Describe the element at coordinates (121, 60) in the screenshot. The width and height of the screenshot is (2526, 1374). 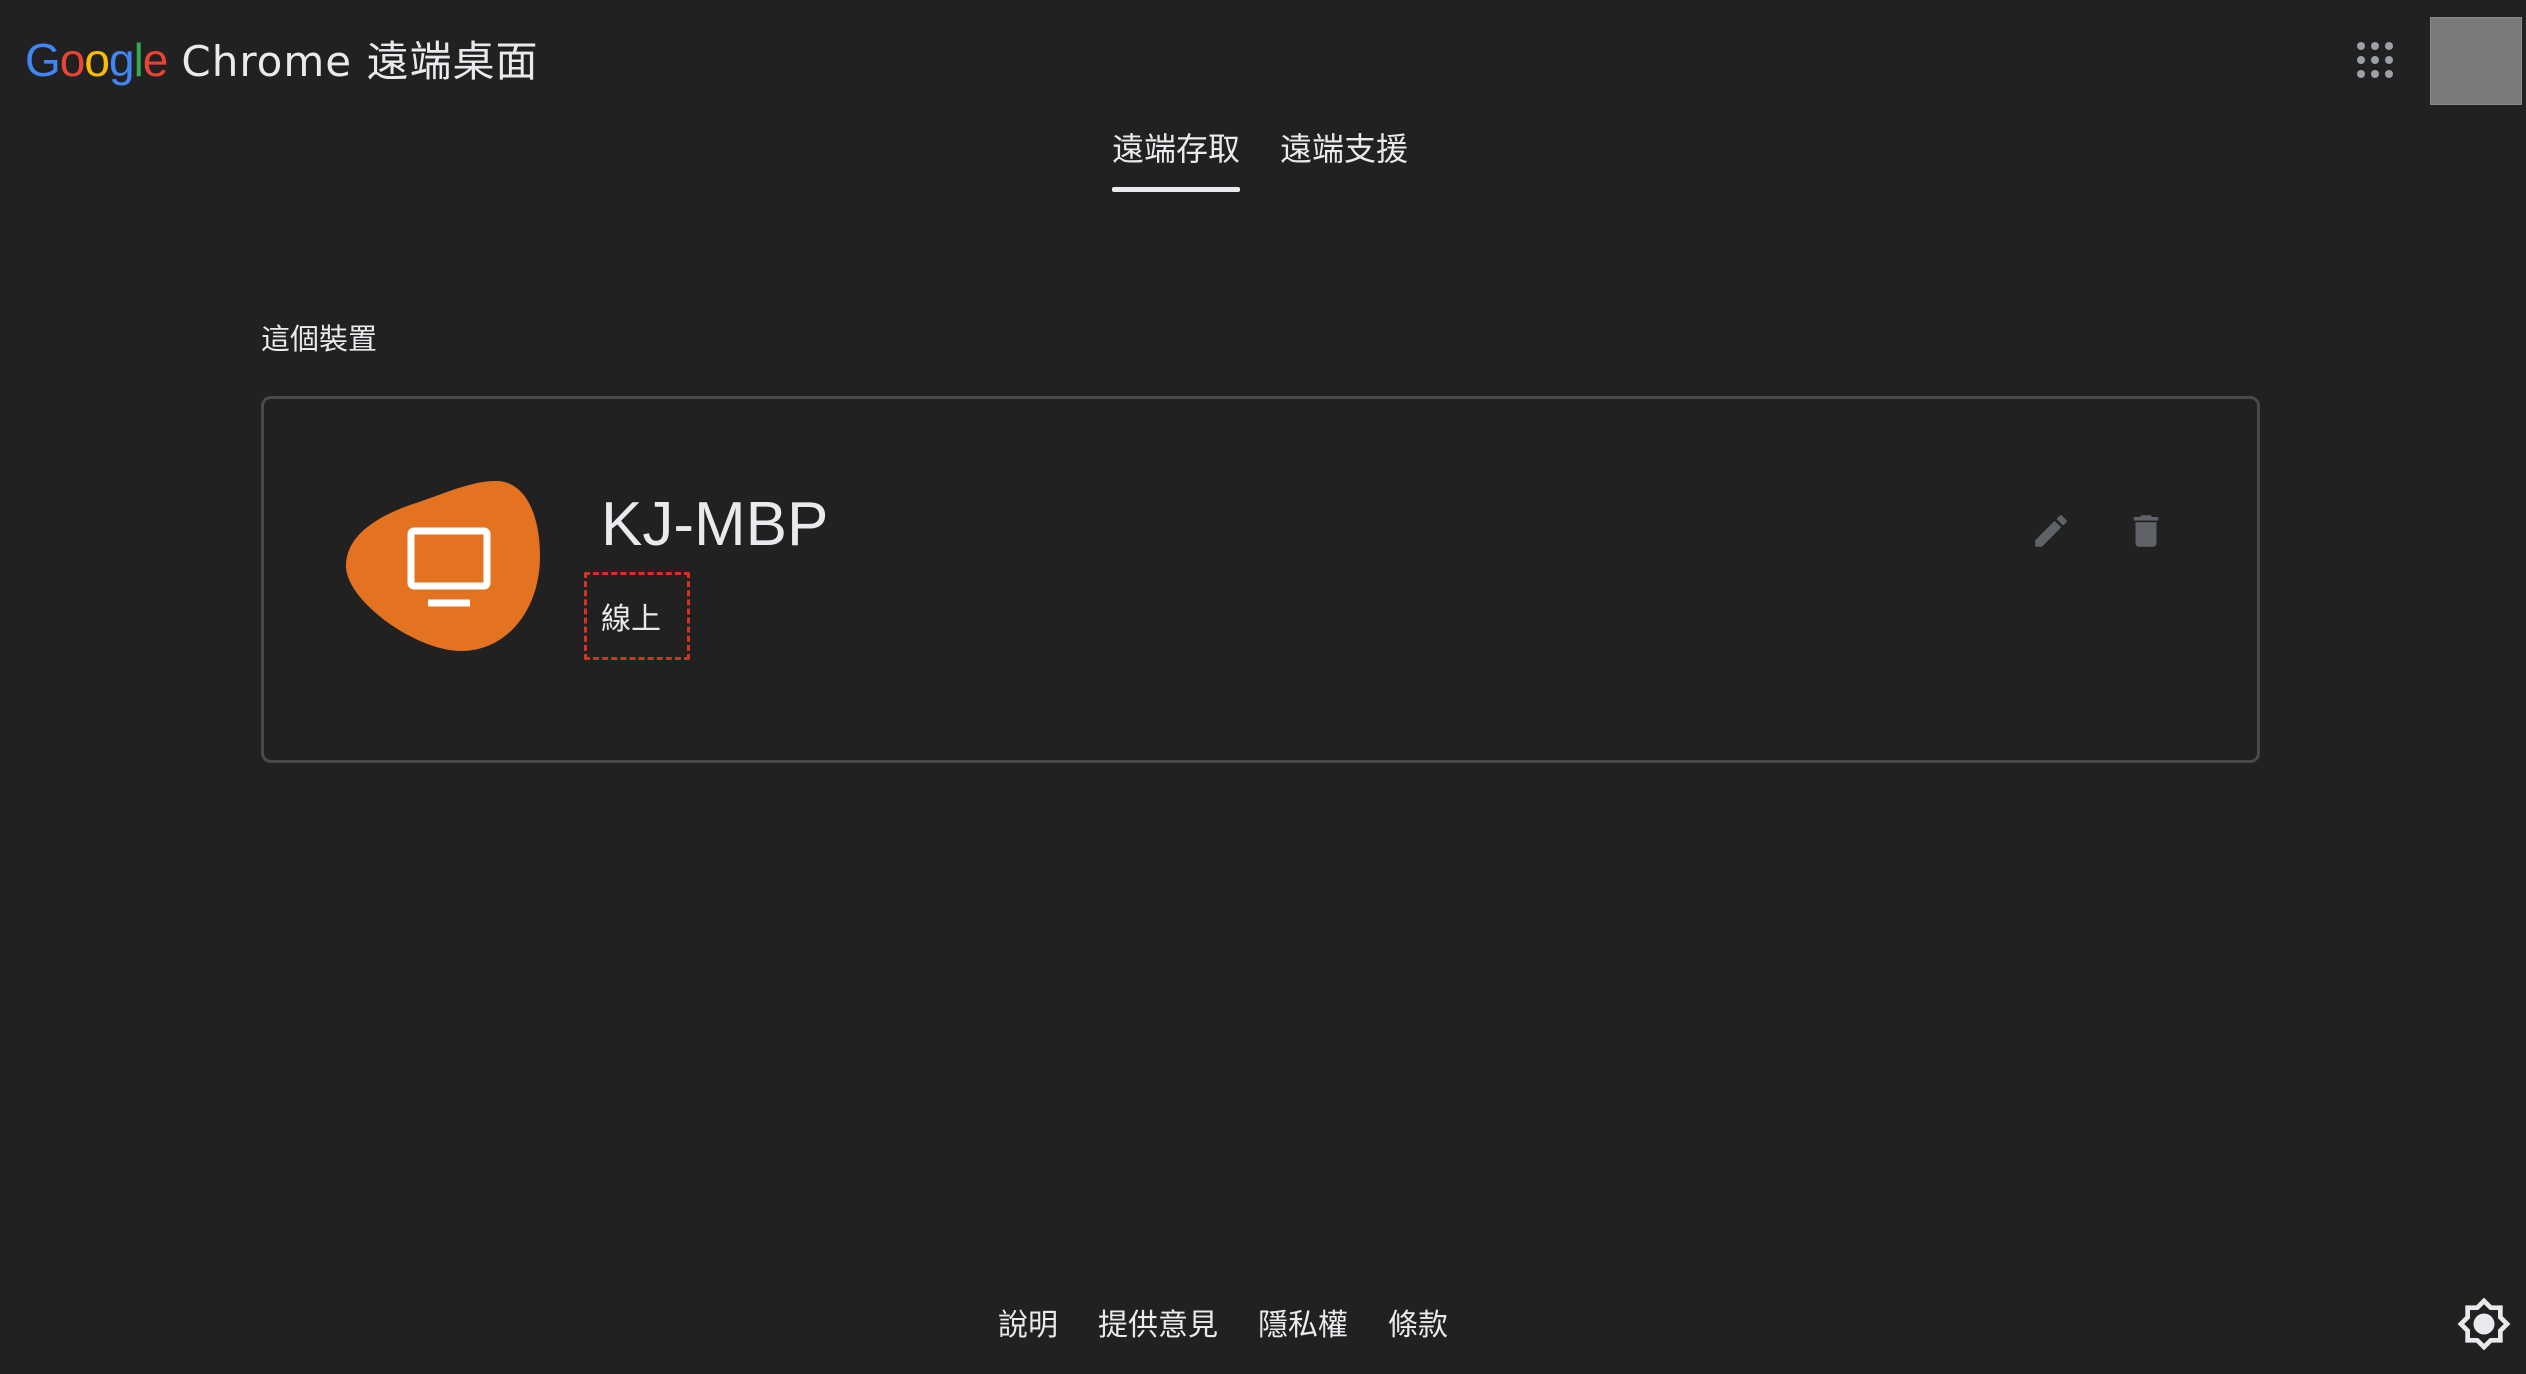
I see `google-letter-g2: g` at that location.